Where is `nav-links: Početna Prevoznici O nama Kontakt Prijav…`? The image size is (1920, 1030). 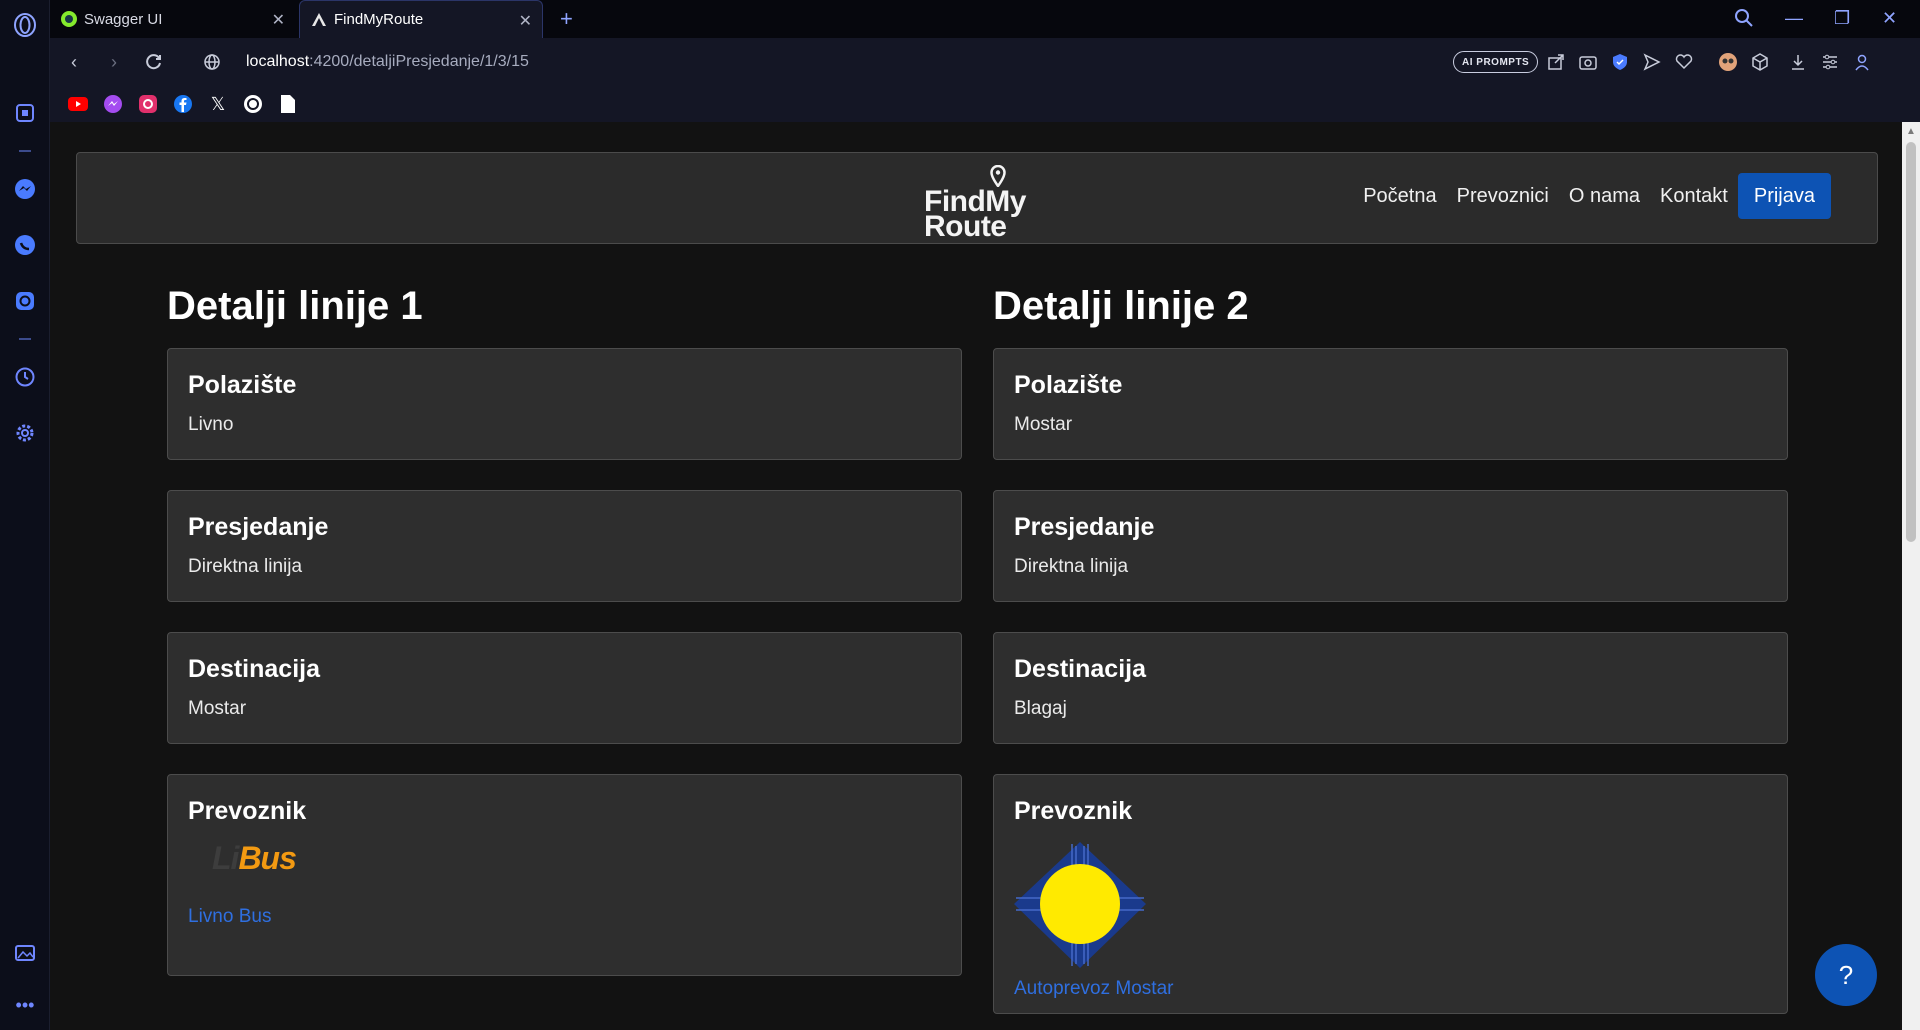
nav-links: Početna Prevoznici O nama Kontakt Prijav… is located at coordinates (1587, 196).